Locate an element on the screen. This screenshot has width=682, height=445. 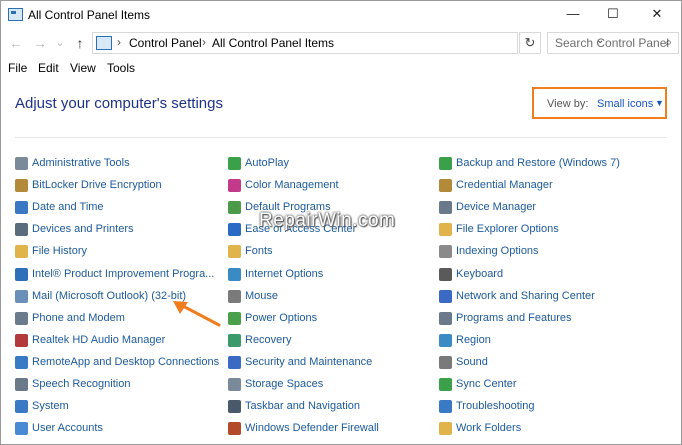
page-title: Adjust your computer's settings is located at coordinates (119, 103).